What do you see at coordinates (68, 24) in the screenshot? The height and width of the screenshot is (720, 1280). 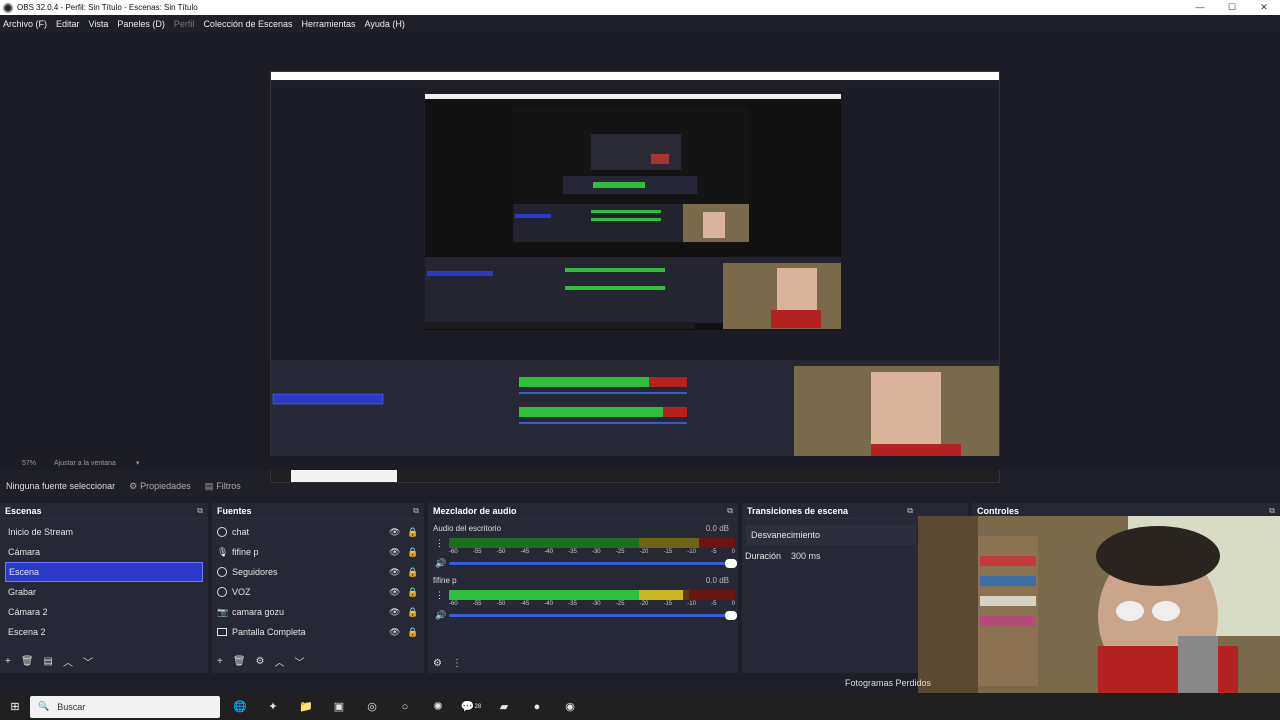 I see `menu-editar: Editar` at bounding box center [68, 24].